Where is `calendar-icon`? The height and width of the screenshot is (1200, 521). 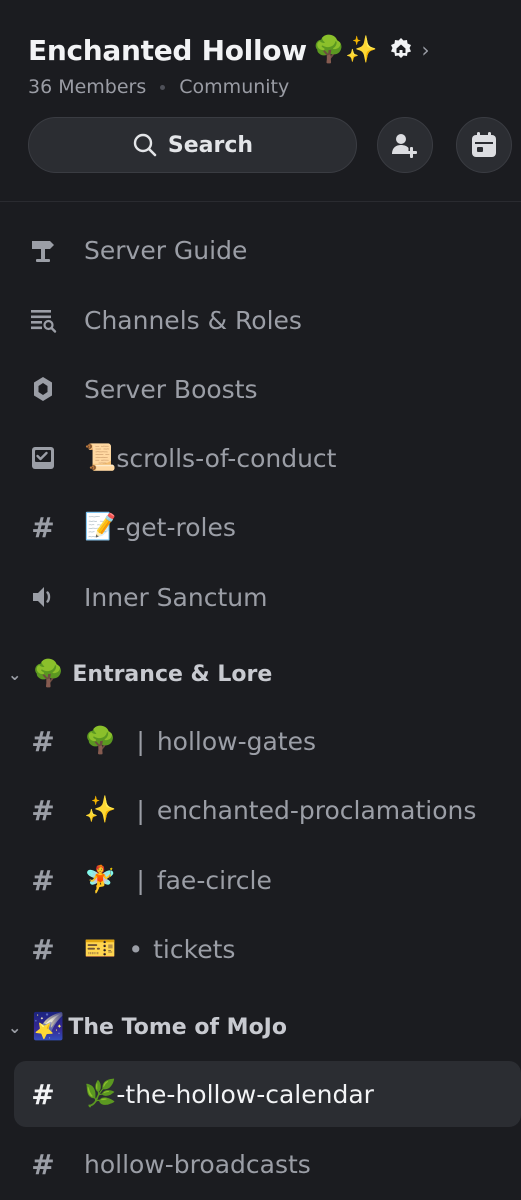
calendar-icon is located at coordinates (484, 144).